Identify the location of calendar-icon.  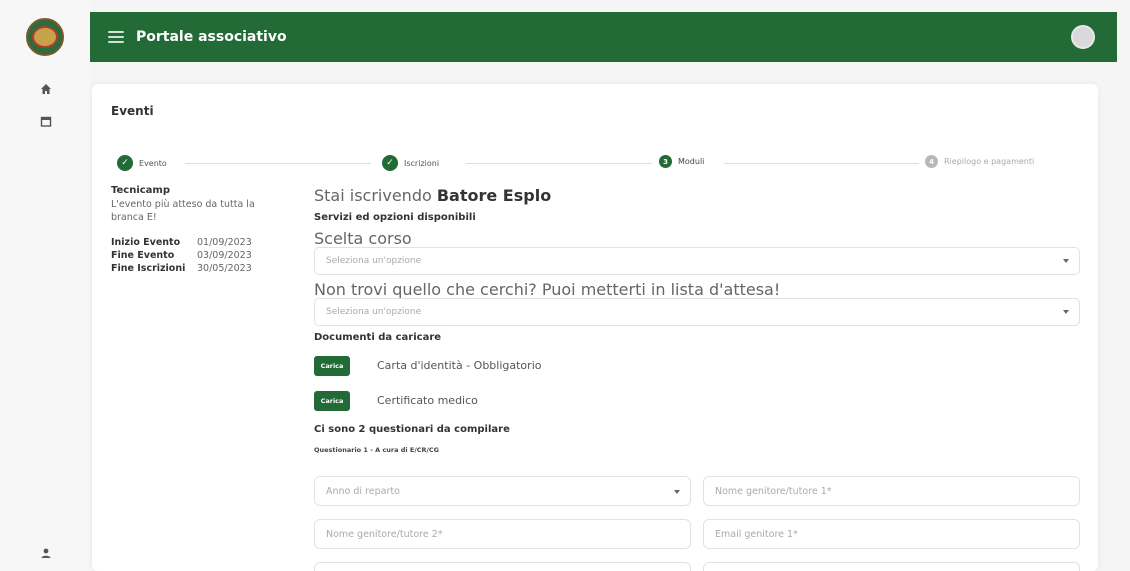
(46, 123).